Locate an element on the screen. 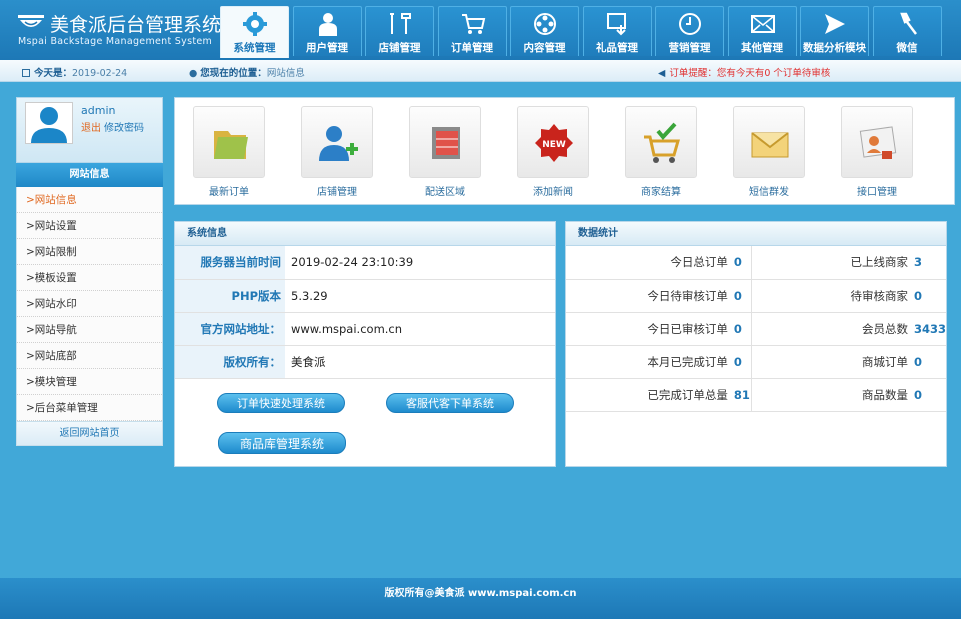 The height and width of the screenshot is (619, 961). tab-label: 营销管理 is located at coordinates (689, 48).